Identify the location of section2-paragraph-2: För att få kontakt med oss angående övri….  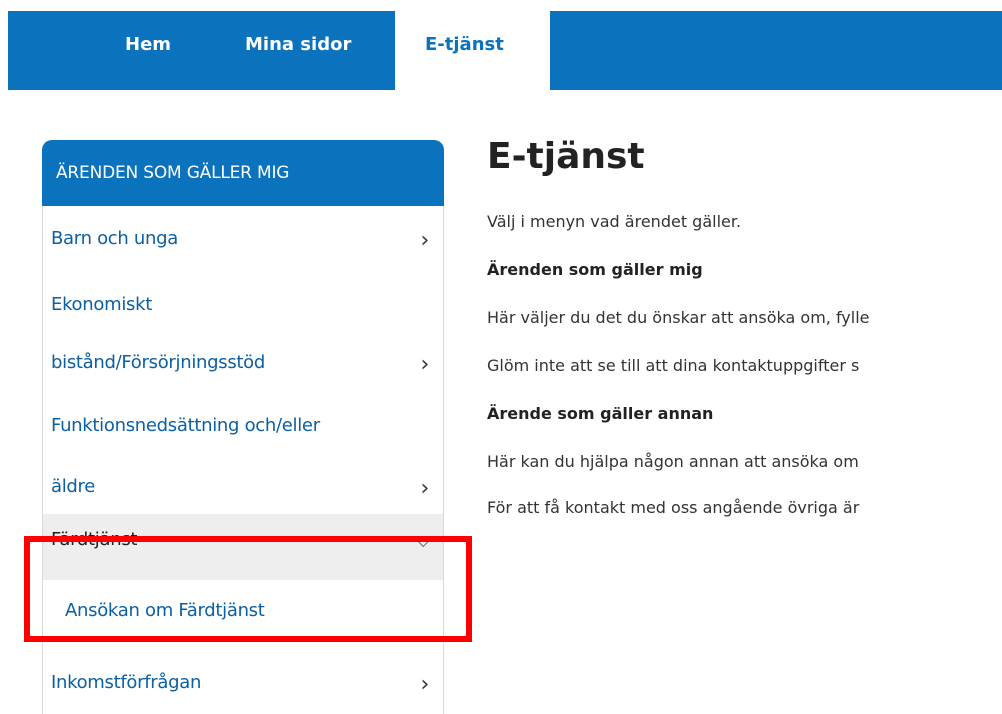
(673, 507).